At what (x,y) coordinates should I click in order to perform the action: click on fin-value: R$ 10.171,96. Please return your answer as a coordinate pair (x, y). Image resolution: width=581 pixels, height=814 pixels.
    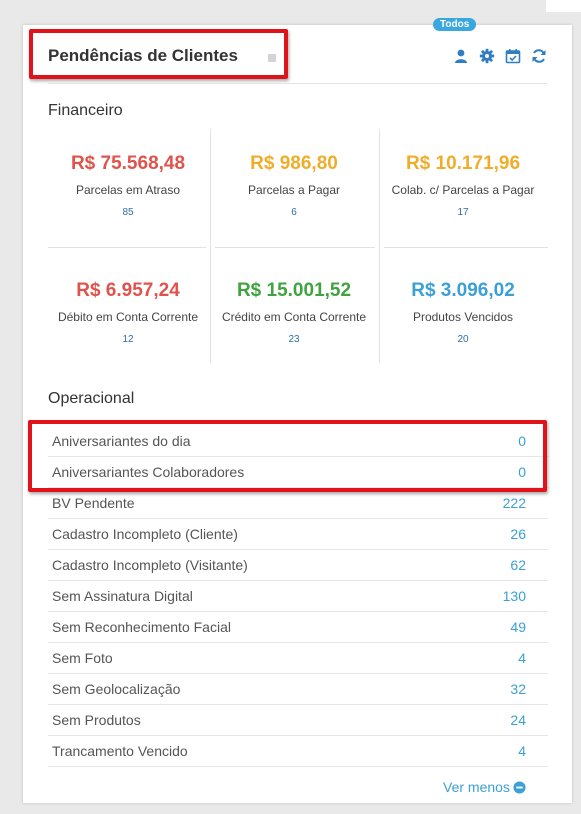
    Looking at the image, I should click on (463, 163).